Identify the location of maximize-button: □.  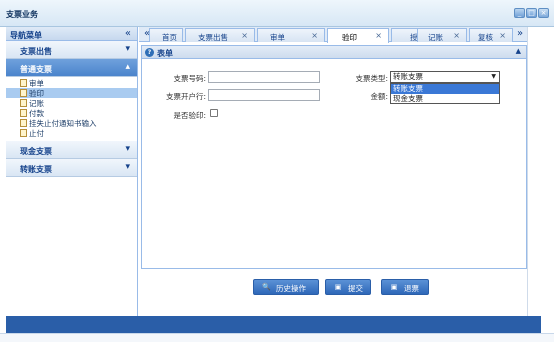
(531, 13).